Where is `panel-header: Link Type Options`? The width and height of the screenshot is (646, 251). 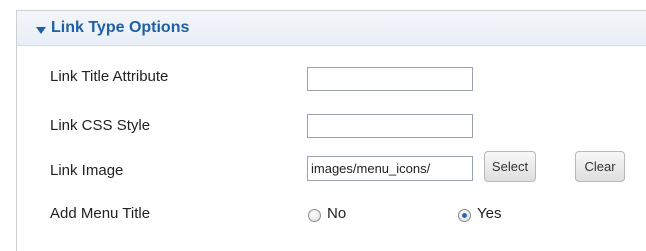 panel-header: Link Type Options is located at coordinates (331, 28).